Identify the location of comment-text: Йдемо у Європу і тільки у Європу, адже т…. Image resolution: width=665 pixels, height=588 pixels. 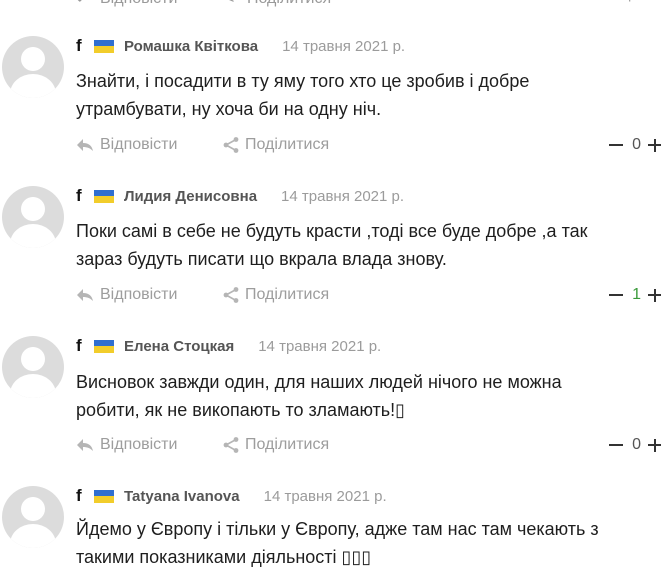
(337, 543).